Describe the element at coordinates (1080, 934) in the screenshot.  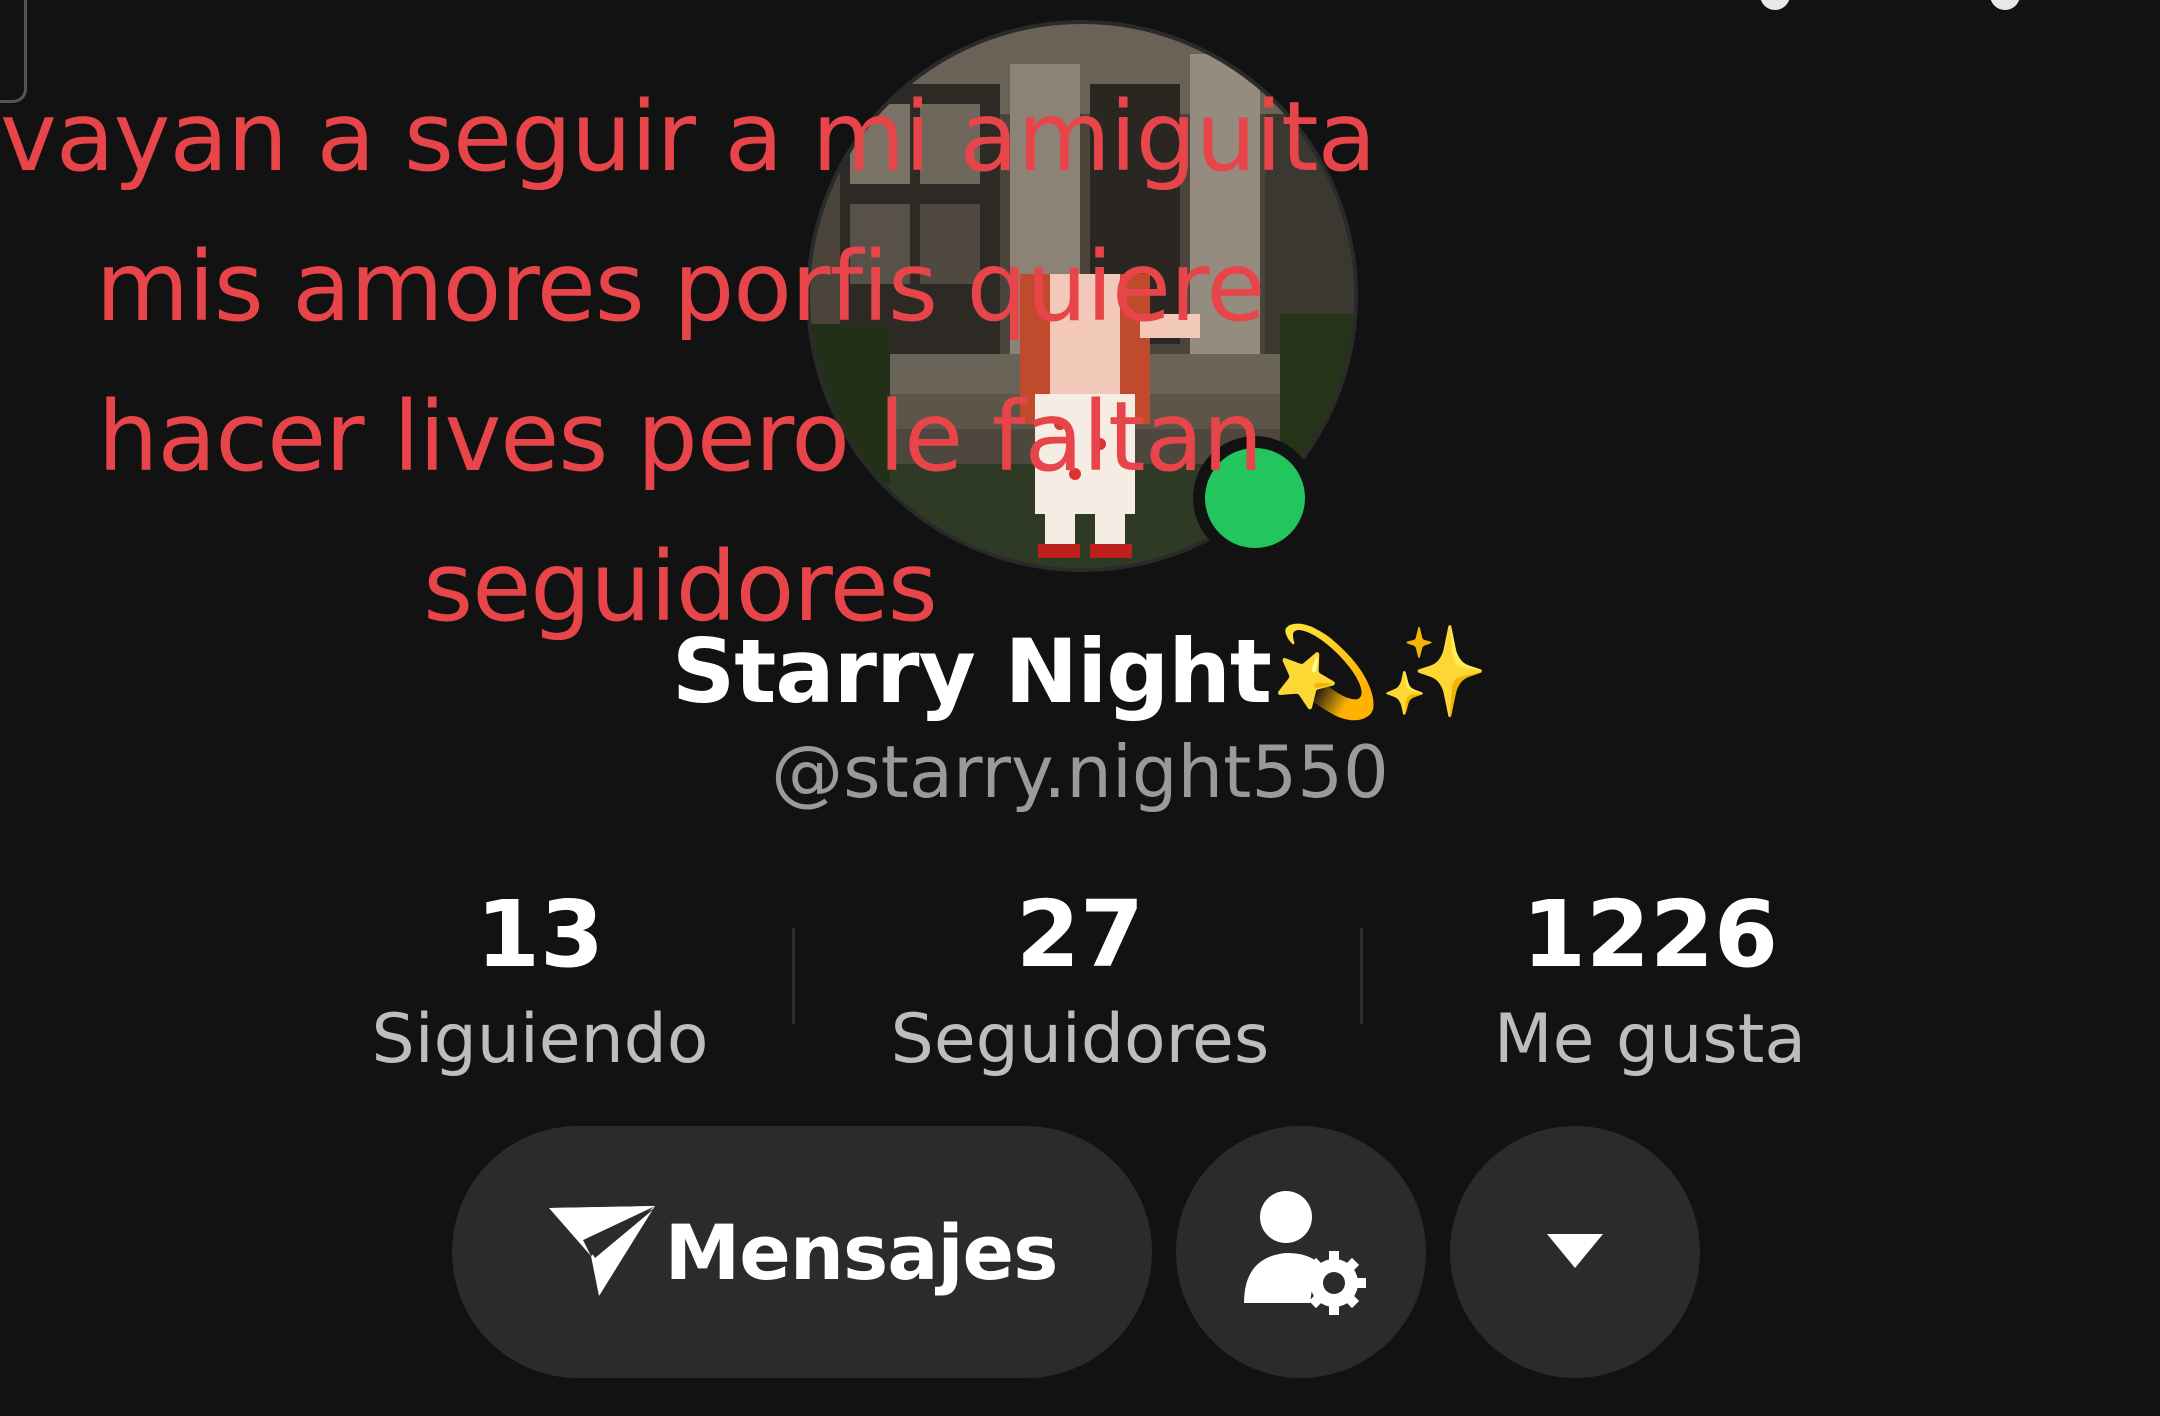
I see `stat-followers-count: 27` at that location.